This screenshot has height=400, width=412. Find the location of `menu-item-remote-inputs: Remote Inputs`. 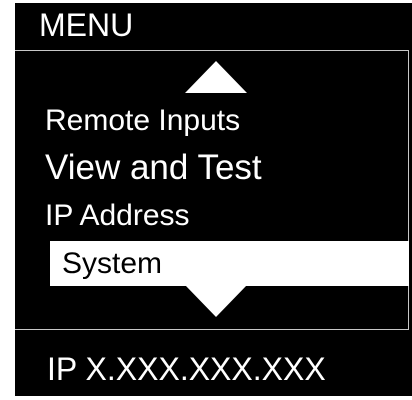

menu-item-remote-inputs: Remote Inputs is located at coordinates (142, 121).